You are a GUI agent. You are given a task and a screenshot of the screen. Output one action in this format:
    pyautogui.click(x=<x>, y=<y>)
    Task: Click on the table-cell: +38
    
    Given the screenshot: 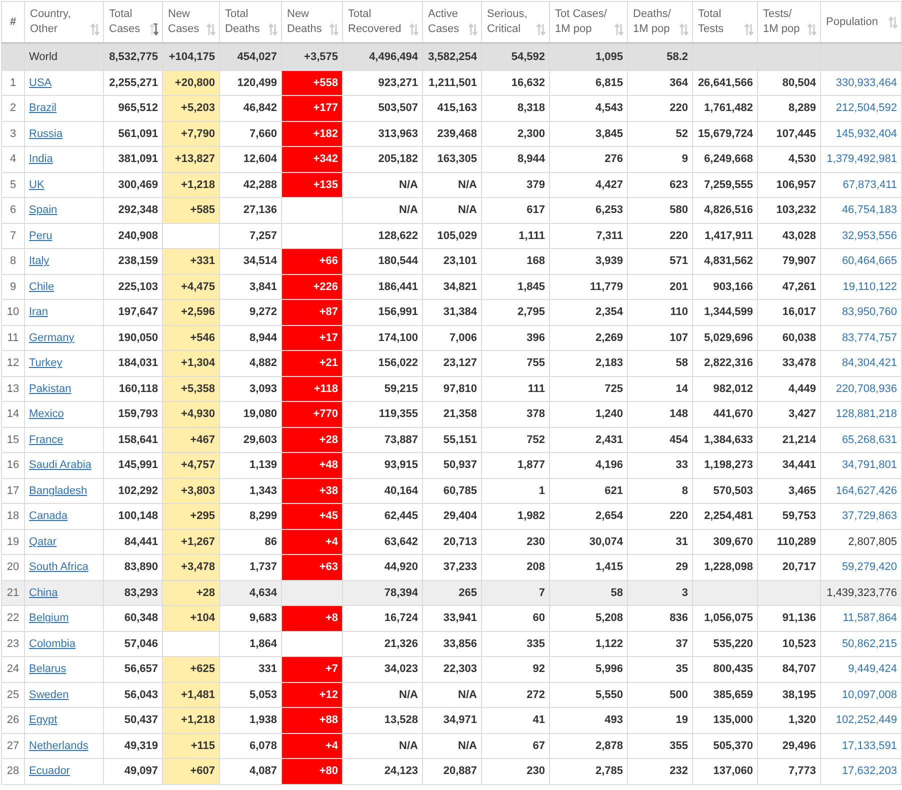 What is the action you would take?
    pyautogui.click(x=312, y=491)
    